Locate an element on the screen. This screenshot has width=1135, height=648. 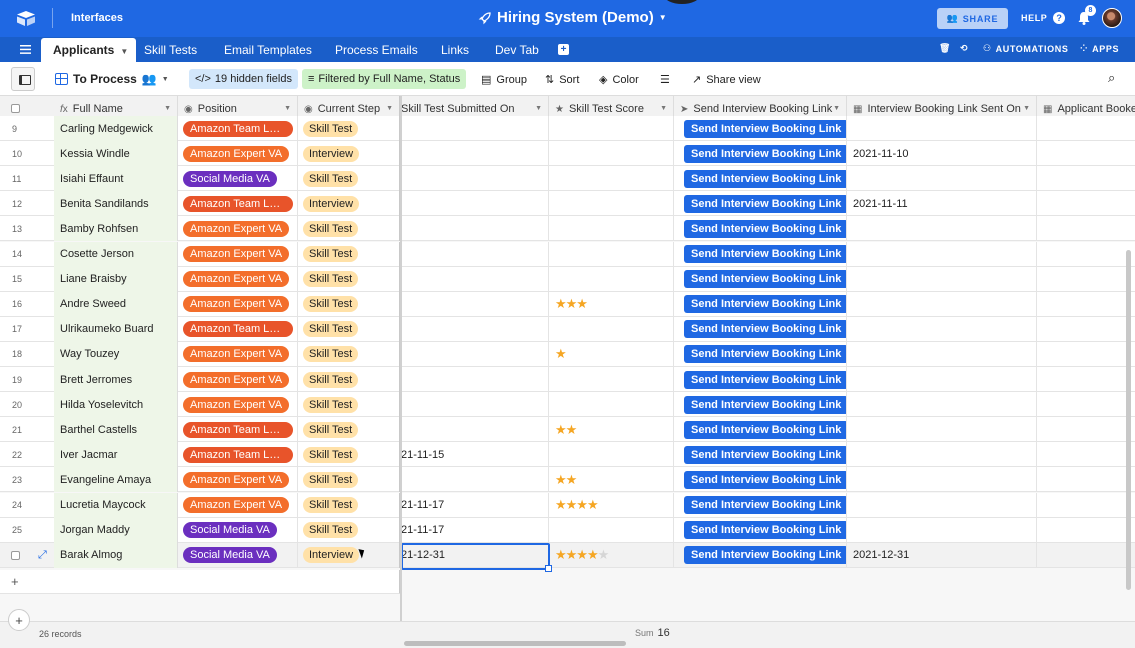
score-cell: ★★★★★ is located at coordinates (611, 555).